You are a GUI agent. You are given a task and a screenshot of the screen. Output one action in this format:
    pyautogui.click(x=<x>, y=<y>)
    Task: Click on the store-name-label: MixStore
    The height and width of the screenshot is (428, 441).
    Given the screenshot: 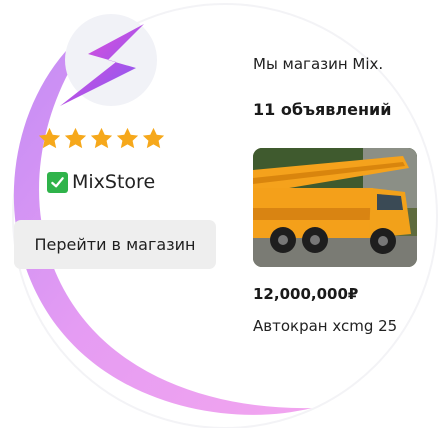 What is the action you would take?
    pyautogui.click(x=114, y=182)
    